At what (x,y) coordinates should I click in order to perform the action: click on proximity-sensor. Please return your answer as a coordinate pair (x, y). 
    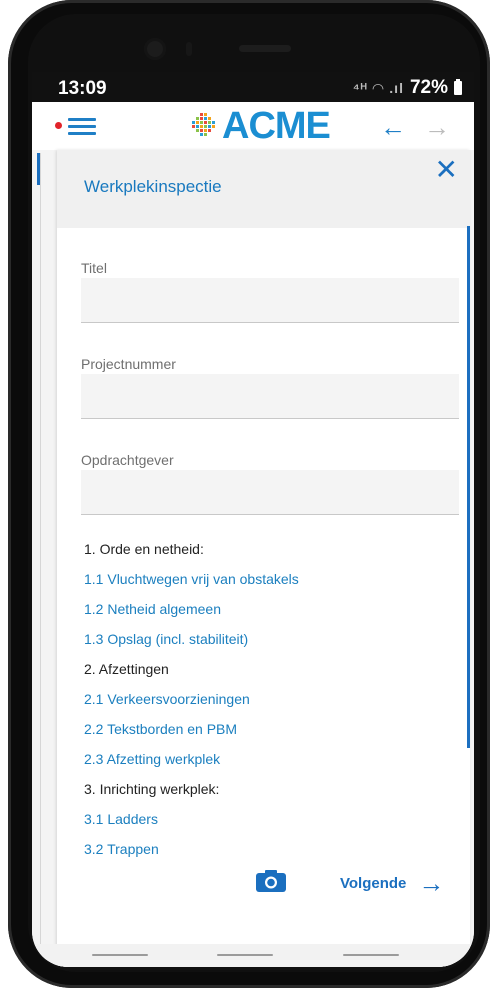
    Looking at the image, I should click on (189, 49).